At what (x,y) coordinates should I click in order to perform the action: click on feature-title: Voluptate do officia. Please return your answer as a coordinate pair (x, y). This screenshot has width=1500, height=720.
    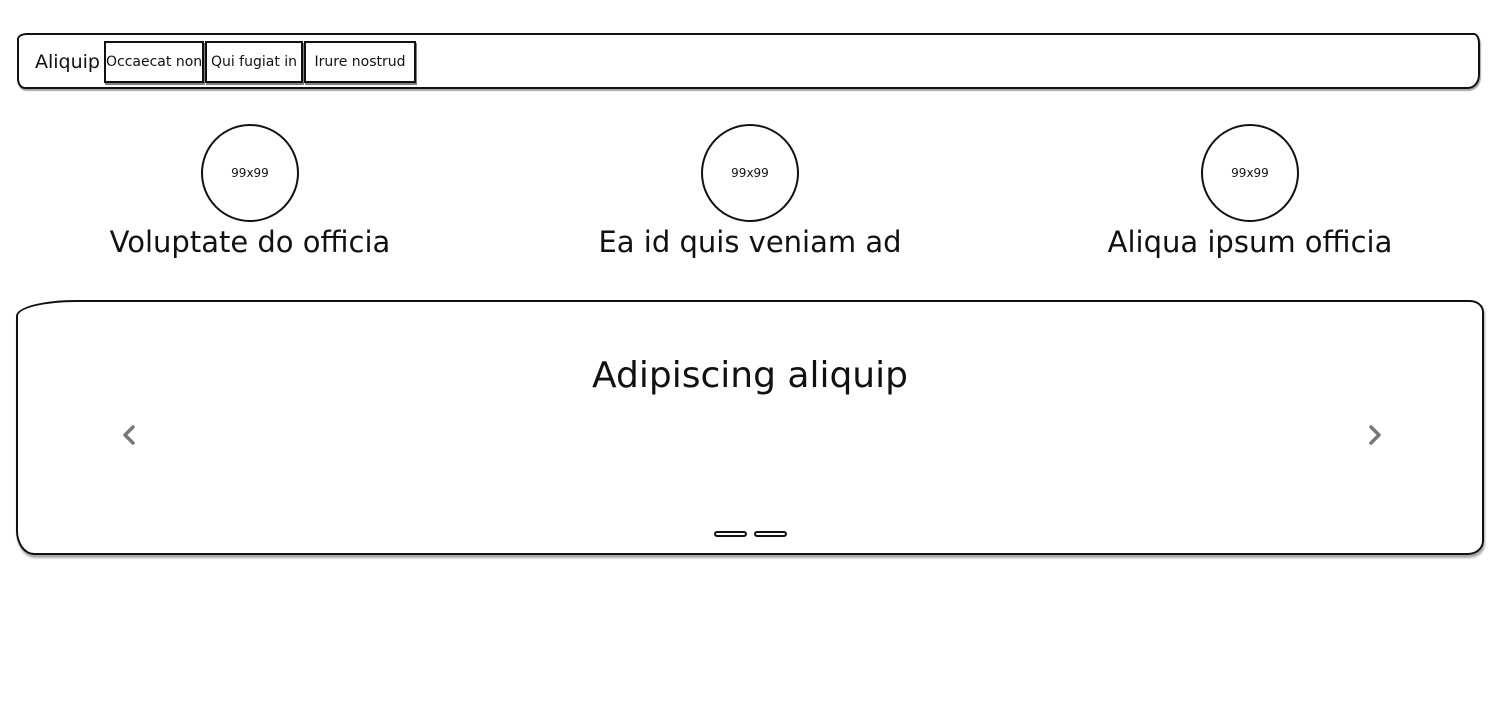
    Looking at the image, I should click on (250, 242).